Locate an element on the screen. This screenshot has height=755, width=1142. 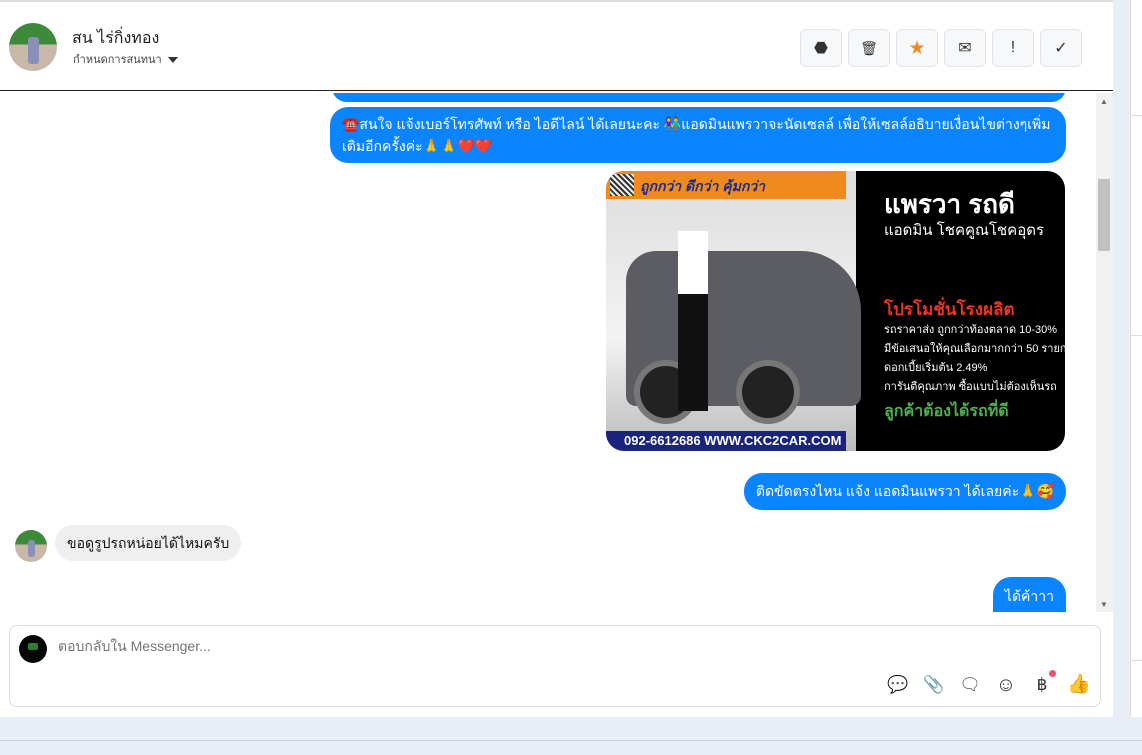
important-button: ! is located at coordinates (1013, 48).